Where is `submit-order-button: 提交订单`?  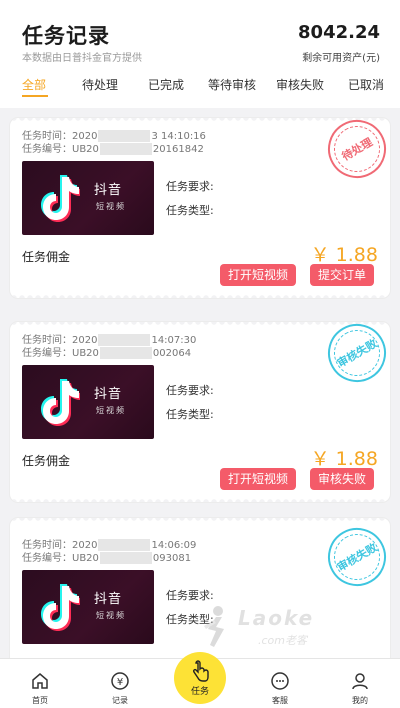 submit-order-button: 提交订单 is located at coordinates (342, 275).